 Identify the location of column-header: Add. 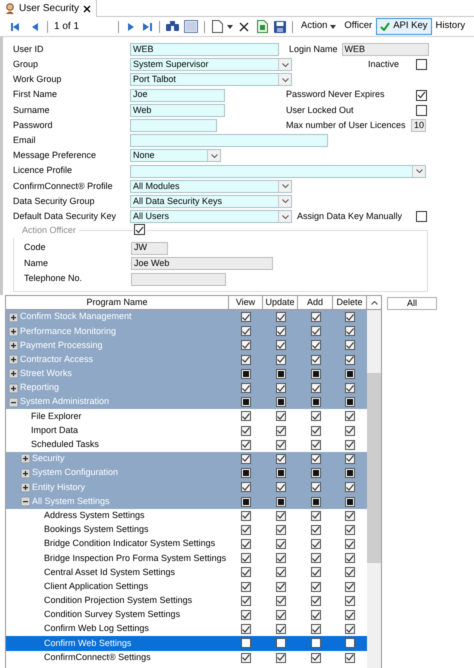
(315, 302).